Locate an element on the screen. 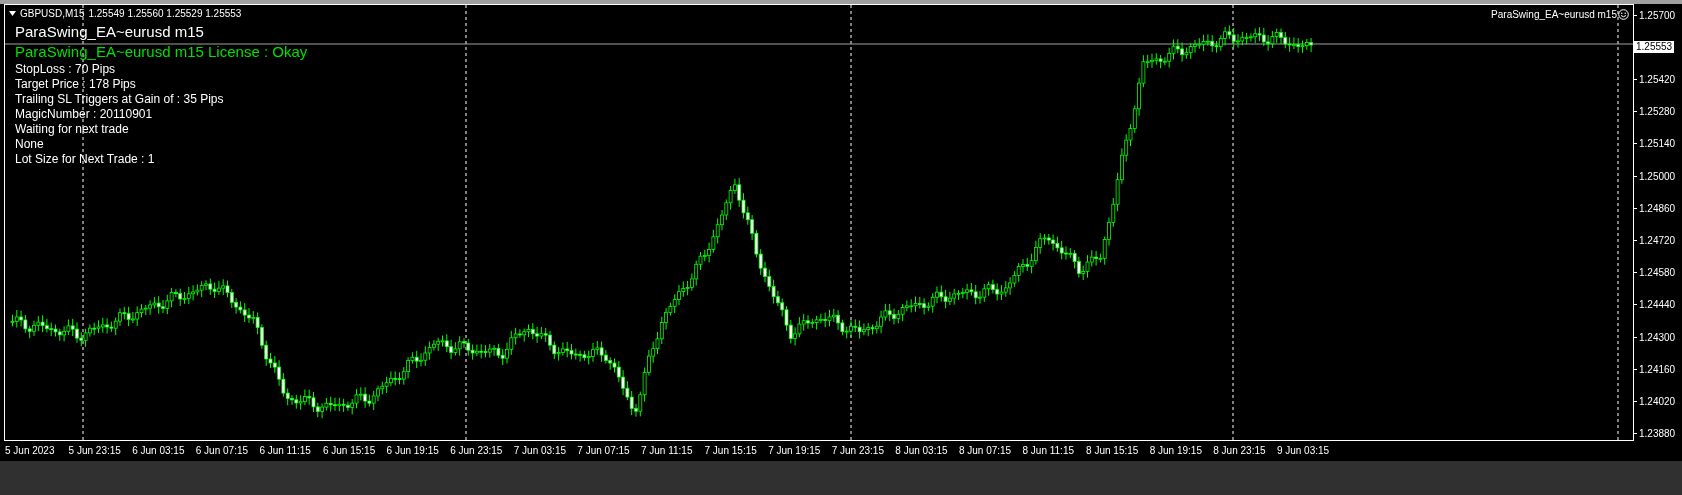 This screenshot has height=495, width=1682. ea-corner-label: ParaSwing_EA~eurusd m15 is located at coordinates (1554, 15).